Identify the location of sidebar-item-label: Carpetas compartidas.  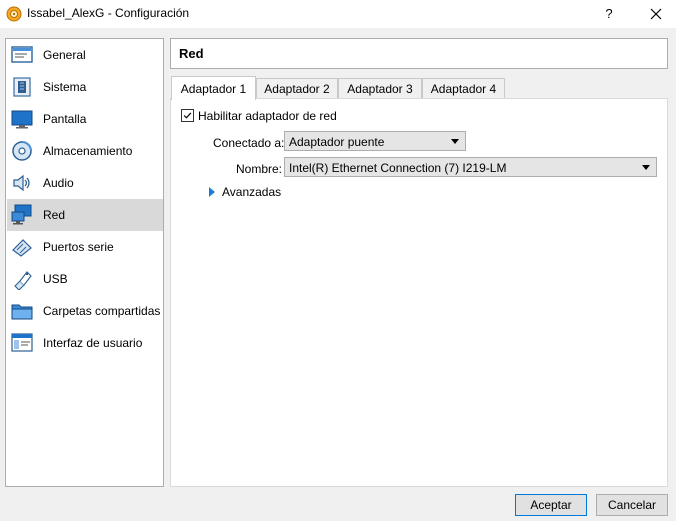
(102, 311).